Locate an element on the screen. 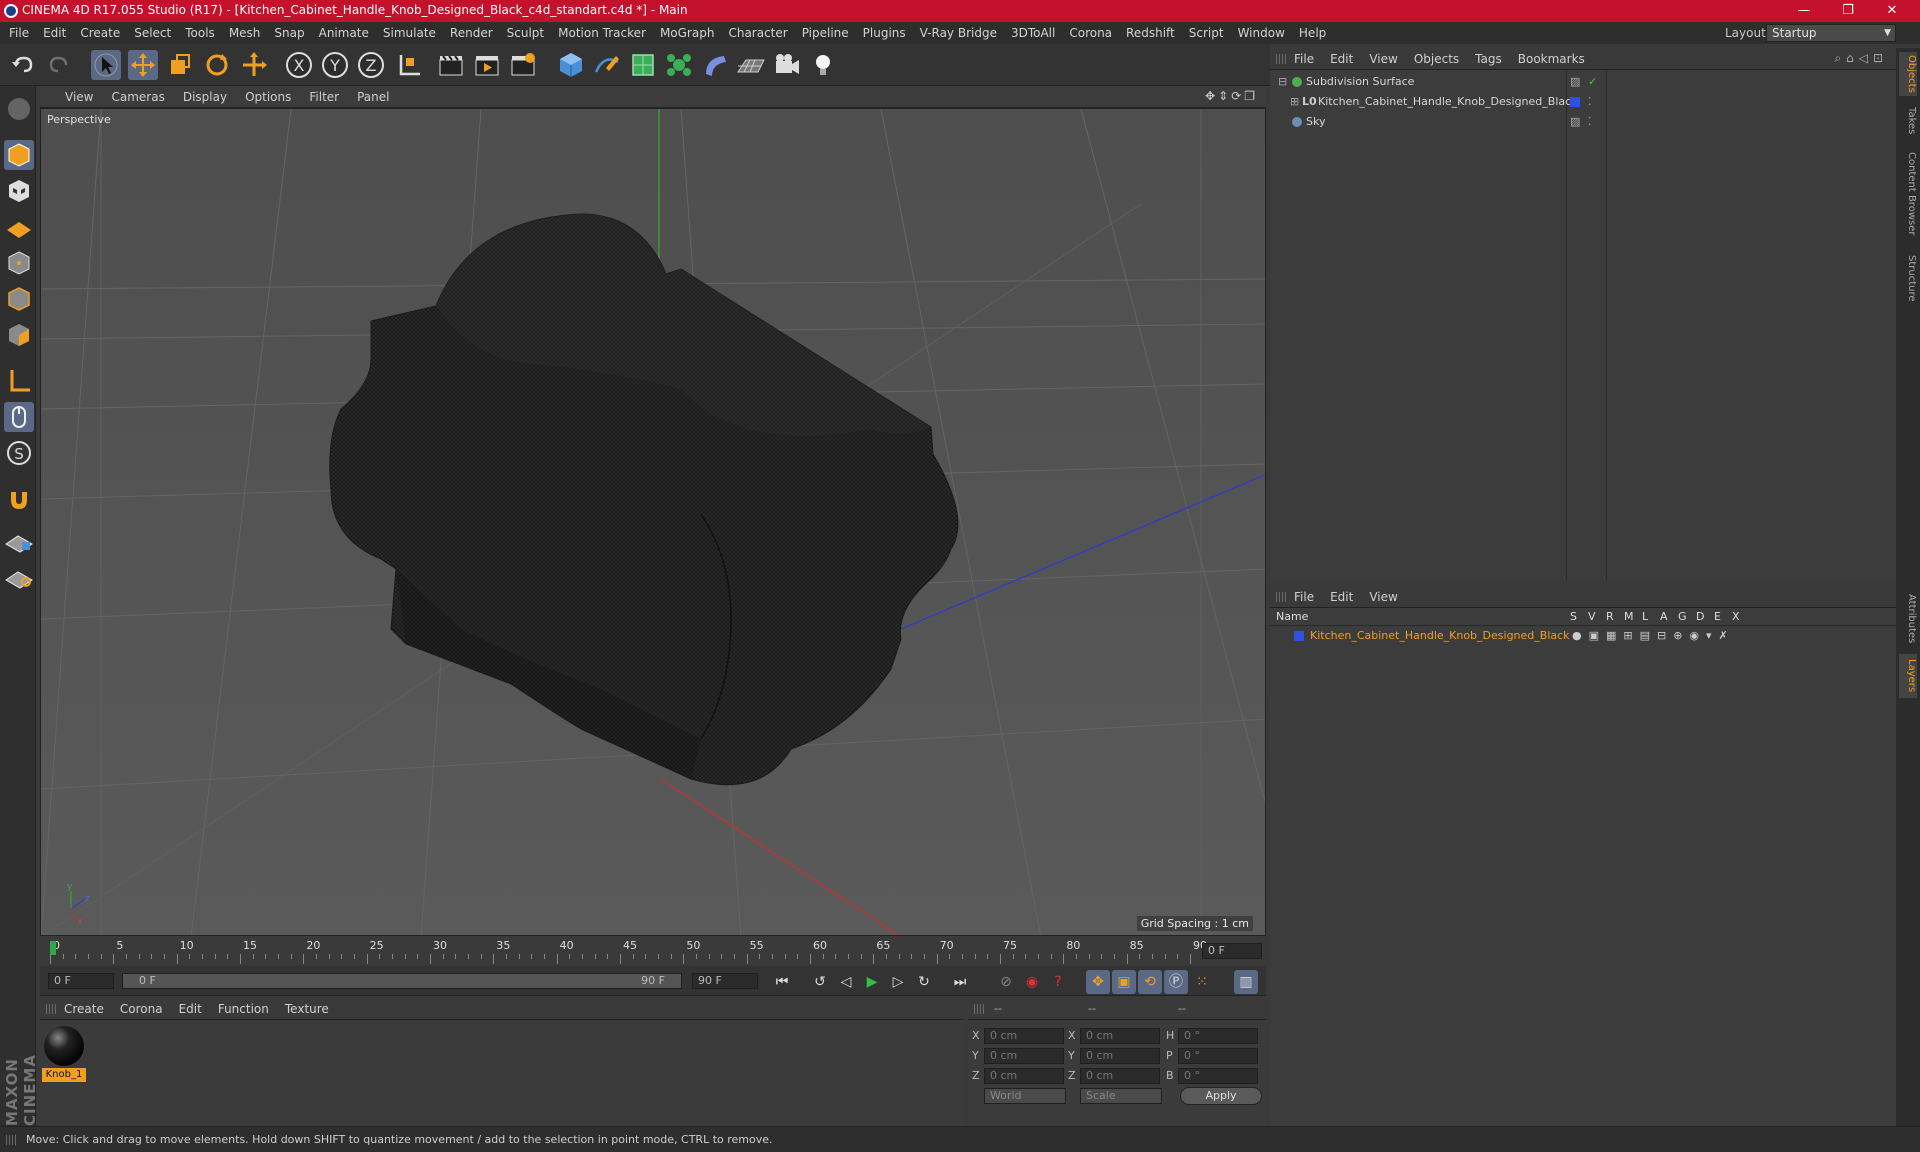 This screenshot has width=1920, height=1152. rotation-key-button: ⟲ is located at coordinates (1150, 982).